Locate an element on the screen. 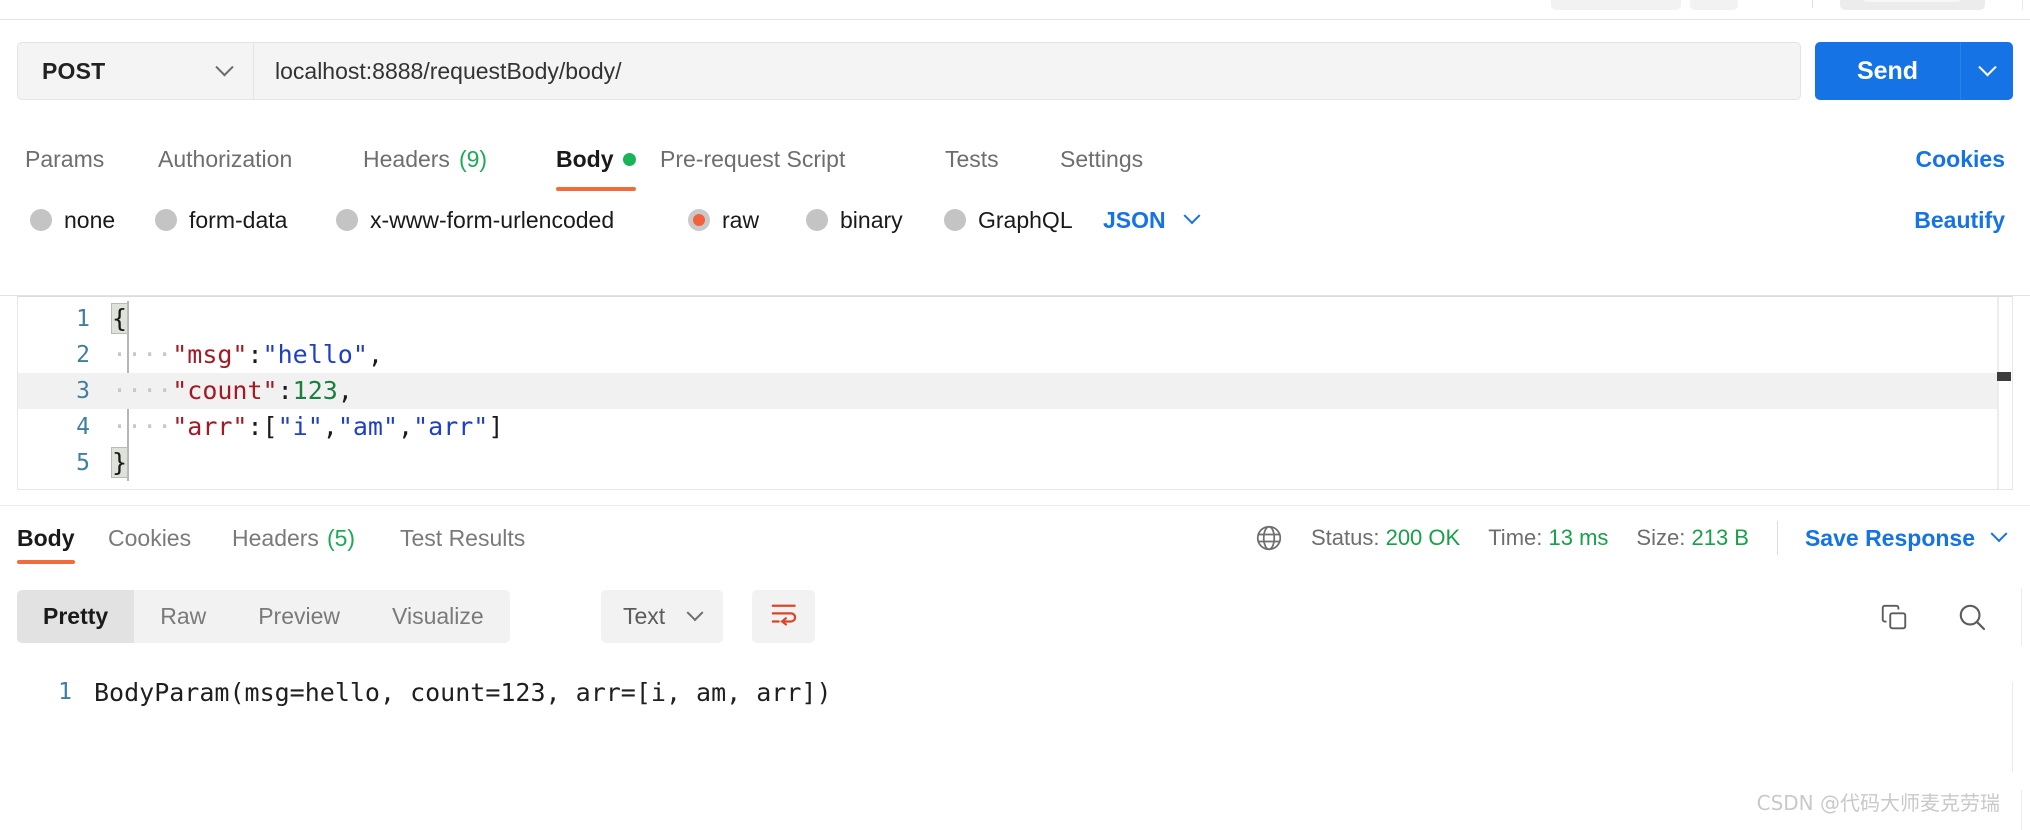 The image size is (2030, 830). json-key: "arr" is located at coordinates (210, 426).